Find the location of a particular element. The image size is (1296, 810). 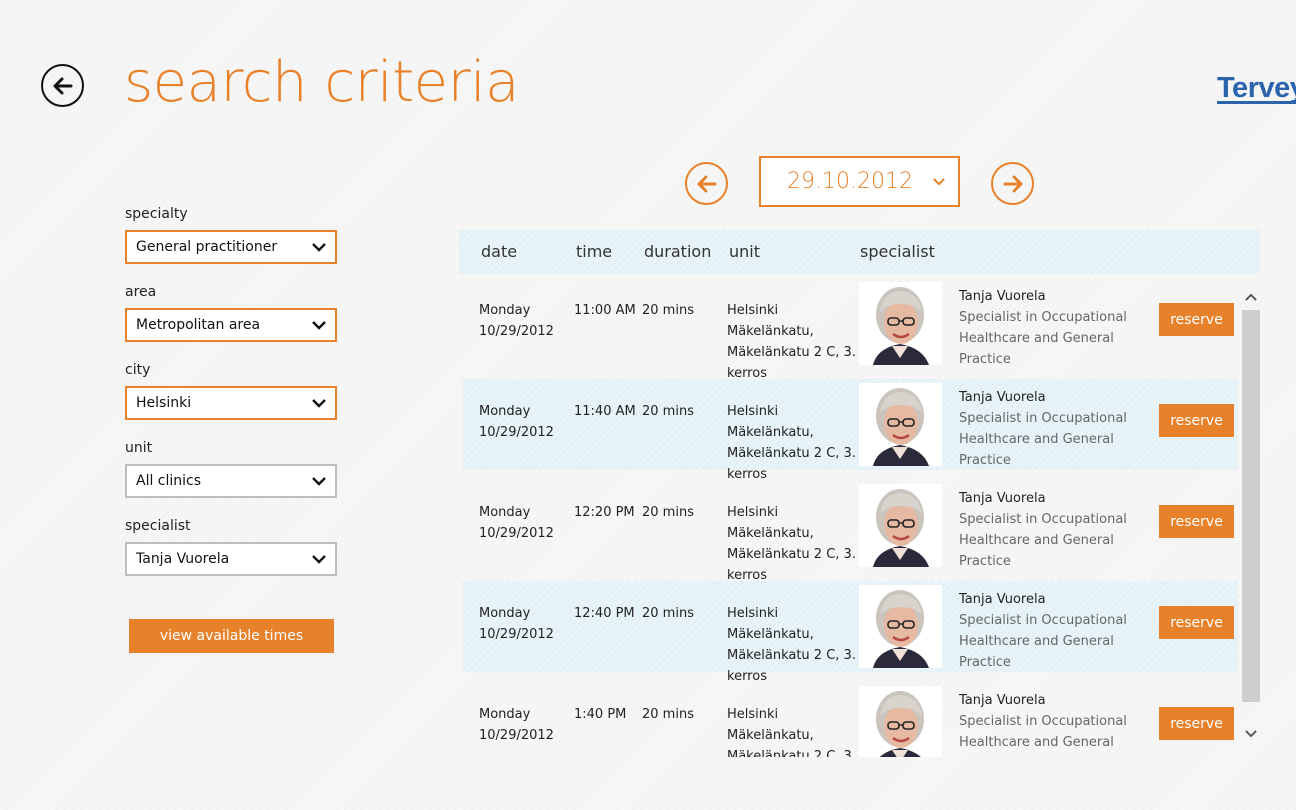

specialist-label: specialist is located at coordinates (158, 526).